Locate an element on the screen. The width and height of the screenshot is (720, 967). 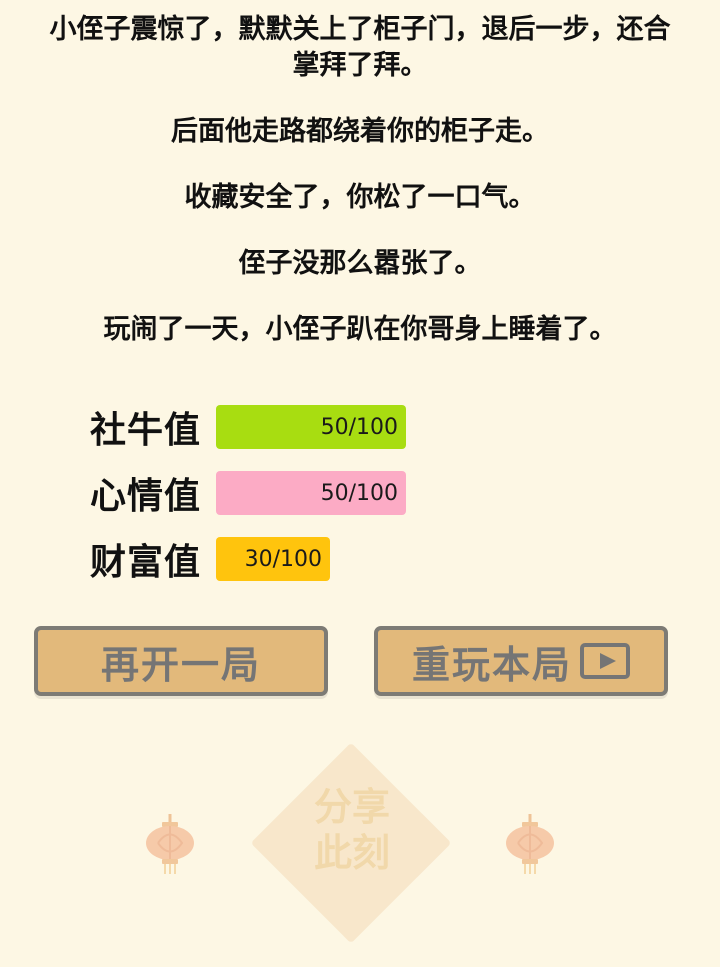
replay-button: 重玩本局 is located at coordinates (521, 661).